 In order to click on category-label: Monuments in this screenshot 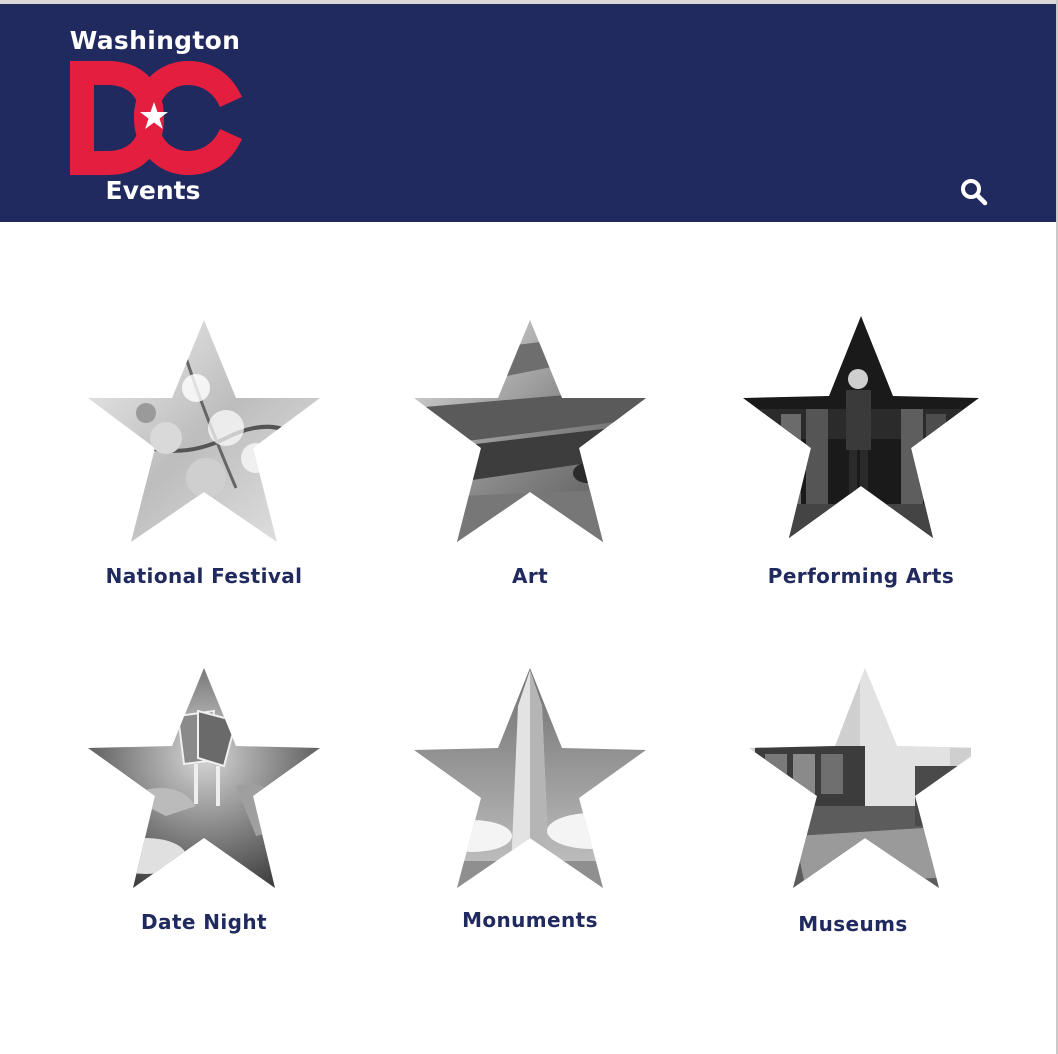, I will do `click(530, 920)`.